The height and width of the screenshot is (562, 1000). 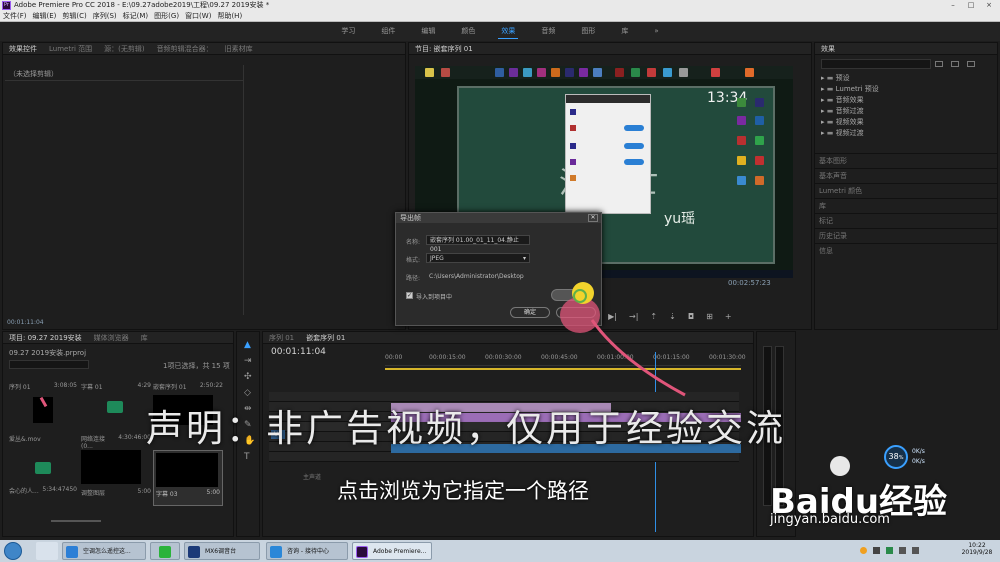 What do you see at coordinates (850, 89) in the screenshot?
I see `effects-folder-lumetri-presets: ▸ ▬ Lumetri 预设` at bounding box center [850, 89].